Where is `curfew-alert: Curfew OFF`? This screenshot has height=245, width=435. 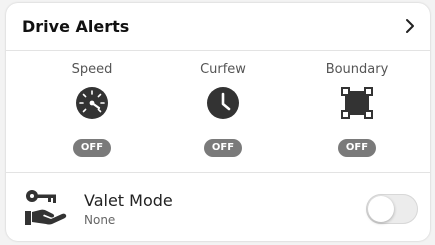 curfew-alert: Curfew OFF is located at coordinates (223, 111).